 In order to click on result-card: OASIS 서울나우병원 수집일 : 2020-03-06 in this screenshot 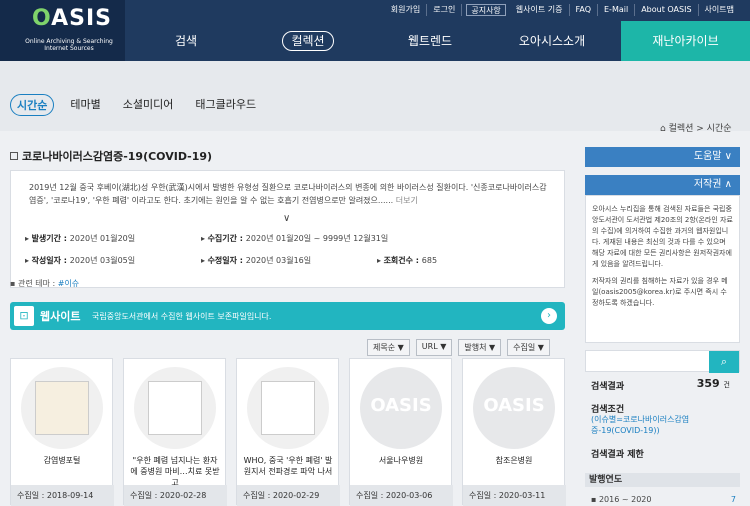, I will do `click(401, 432)`.